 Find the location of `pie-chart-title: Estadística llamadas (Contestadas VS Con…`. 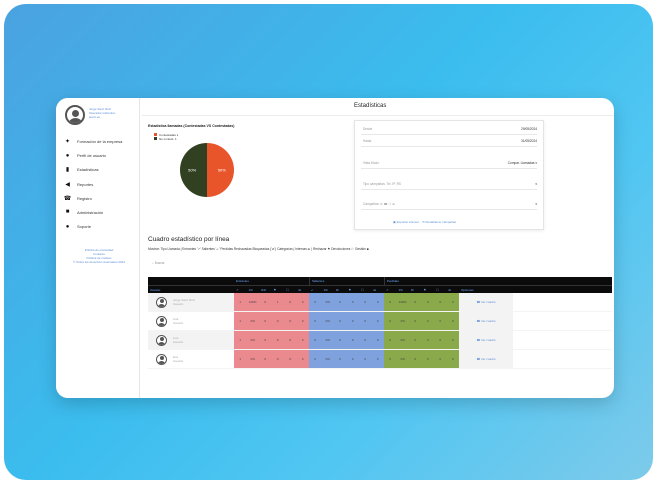

pie-chart-title: Estadística llamadas (Contestadas VS Con… is located at coordinates (191, 126).